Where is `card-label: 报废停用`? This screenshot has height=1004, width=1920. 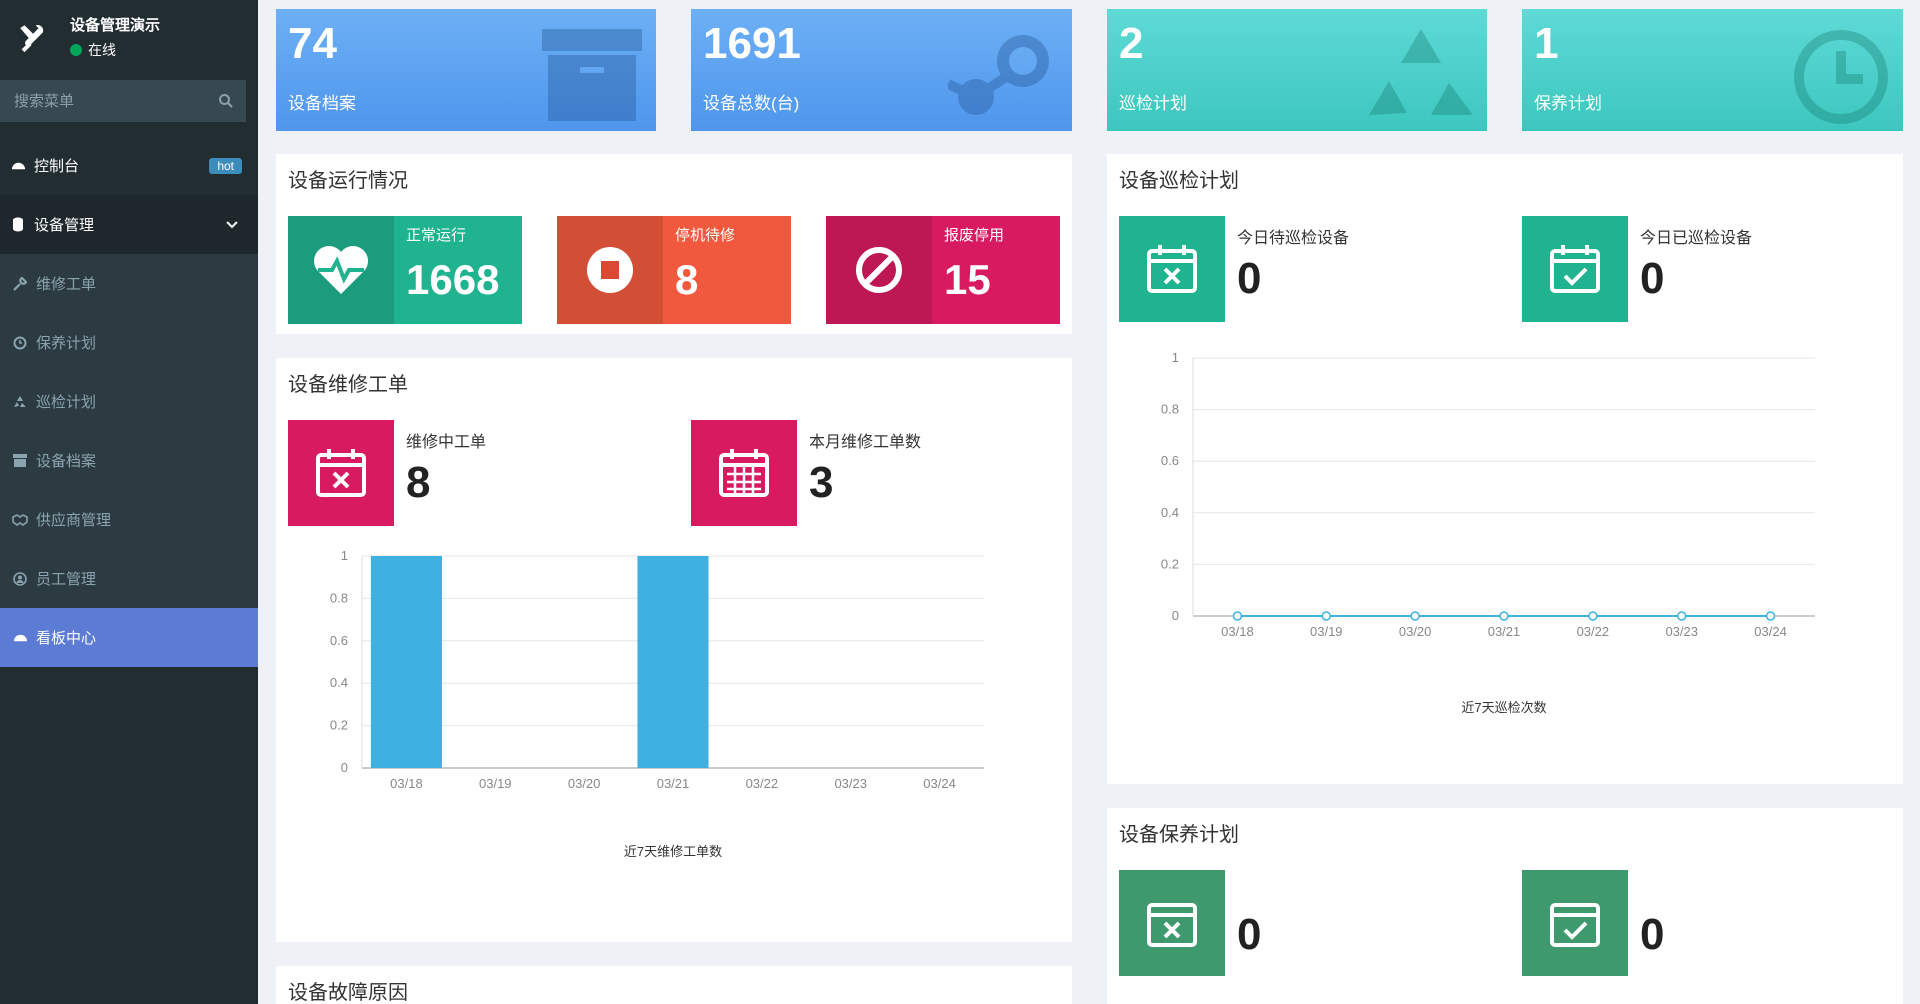
card-label: 报废停用 is located at coordinates (974, 235).